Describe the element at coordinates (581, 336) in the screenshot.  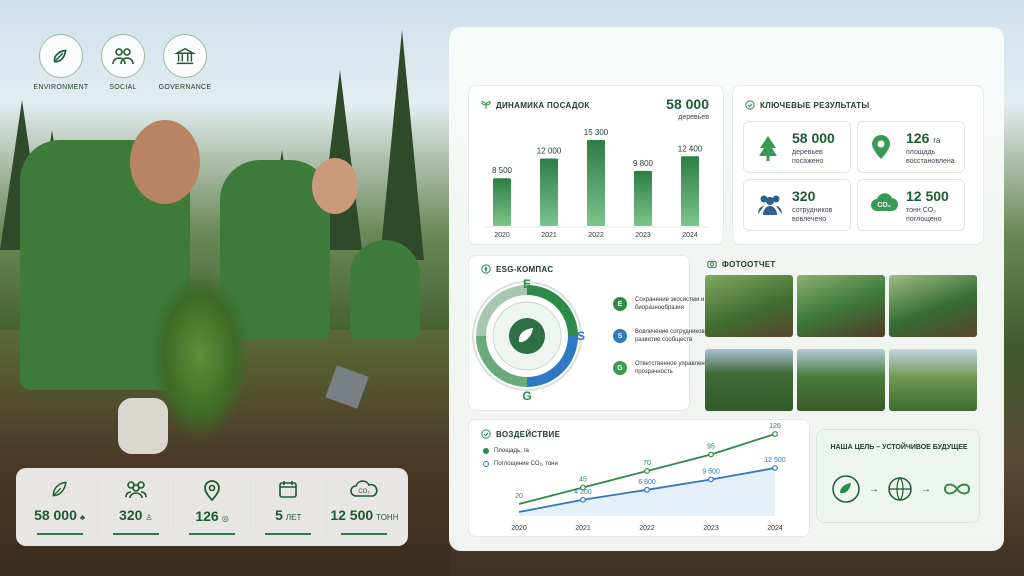
I see `compass-letter-s: S` at that location.